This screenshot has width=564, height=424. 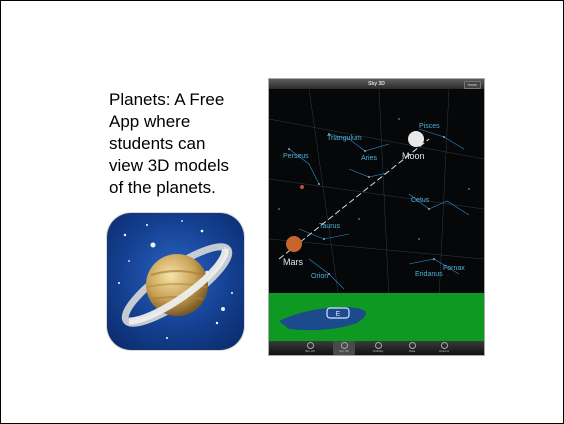 I want to click on label-aries: Aries, so click(x=369, y=158).